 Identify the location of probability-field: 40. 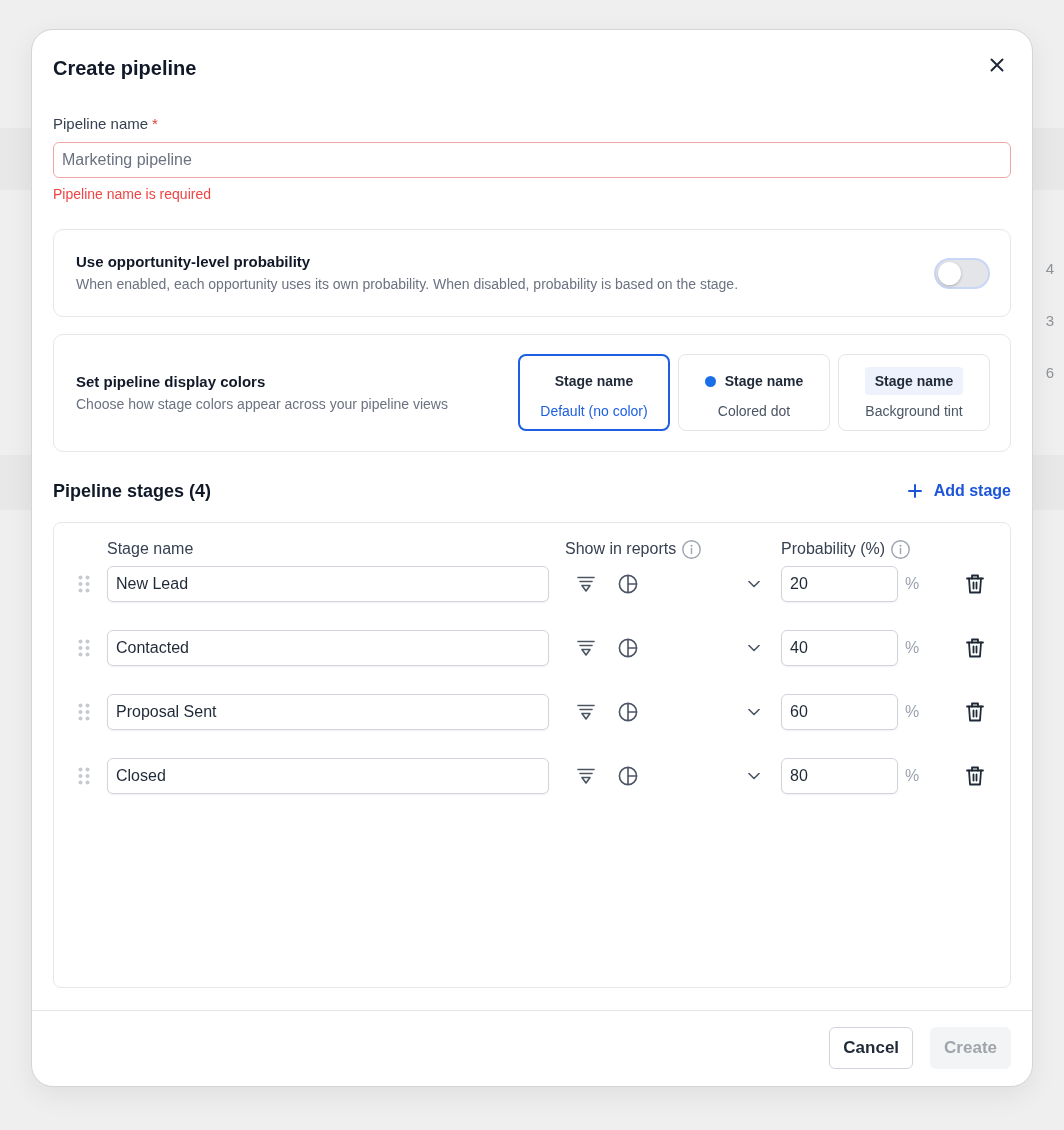
(839, 648).